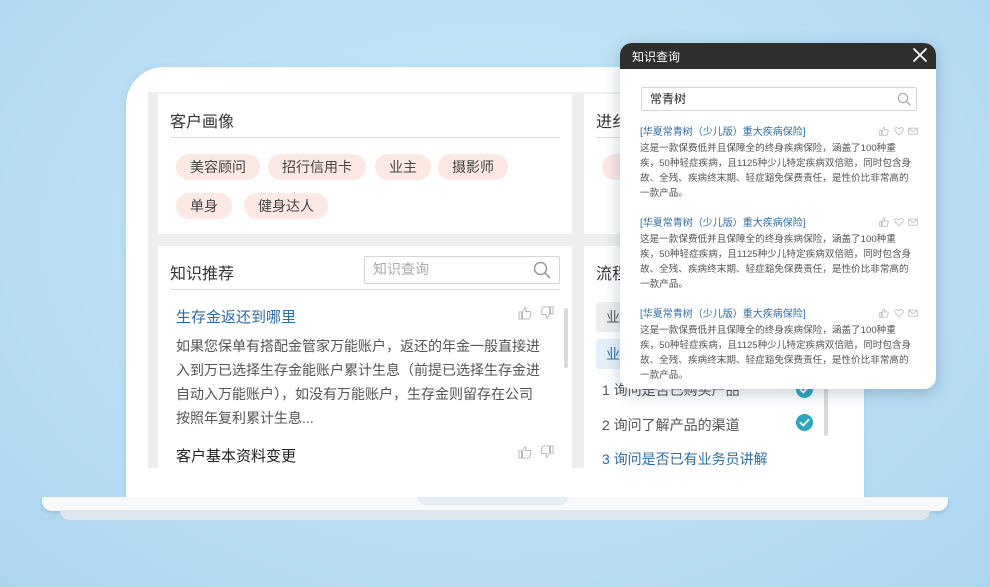 The height and width of the screenshot is (587, 990). What do you see at coordinates (495, 515) in the screenshot?
I see `laptop-base-shadow` at bounding box center [495, 515].